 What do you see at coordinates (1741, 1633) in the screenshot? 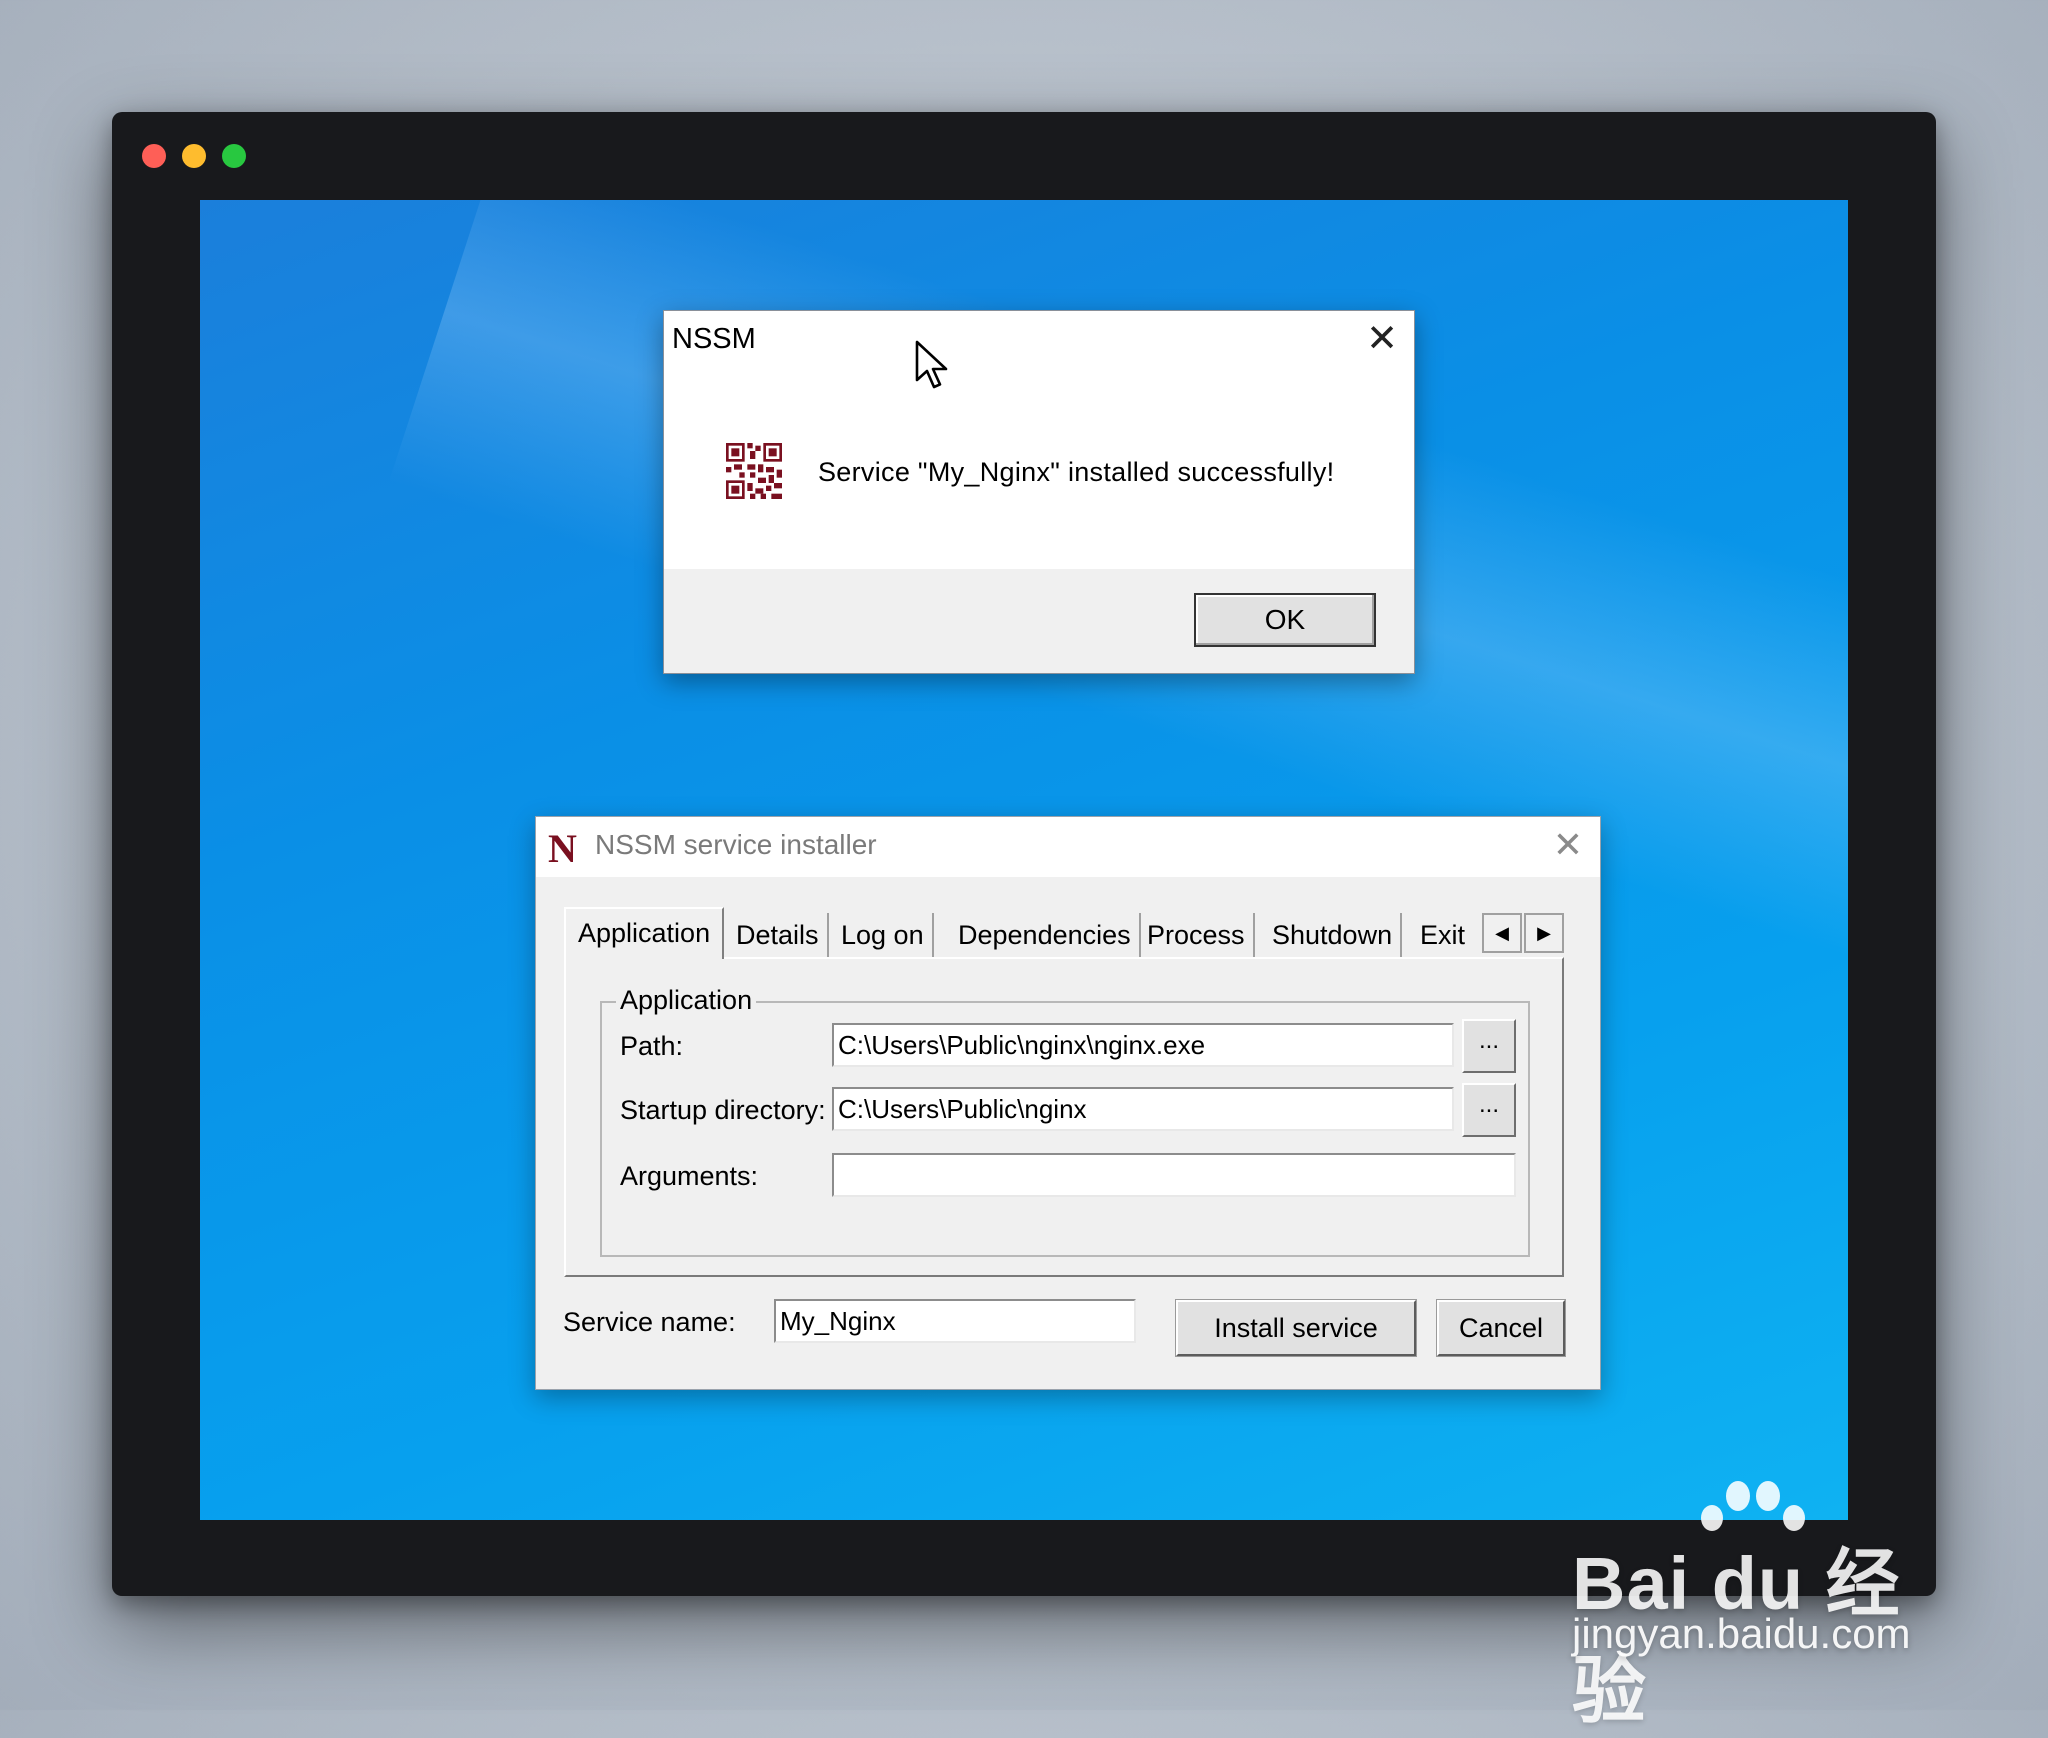
I see `watermark-url: jingyan.baidu.com` at bounding box center [1741, 1633].